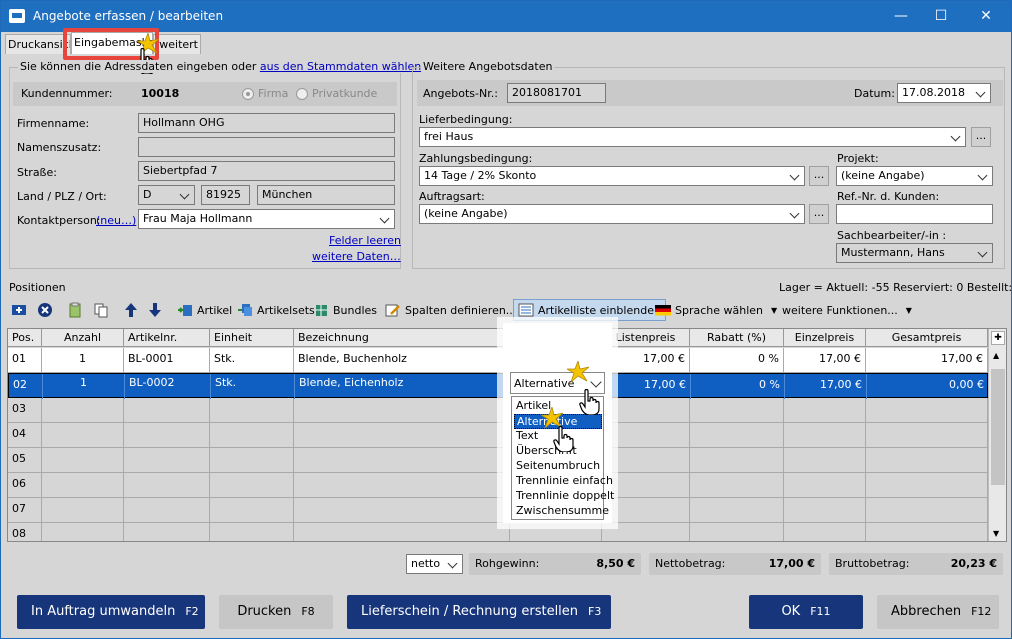 Image resolution: width=1012 pixels, height=639 pixels. I want to click on table-row: 06, so click(498, 485).